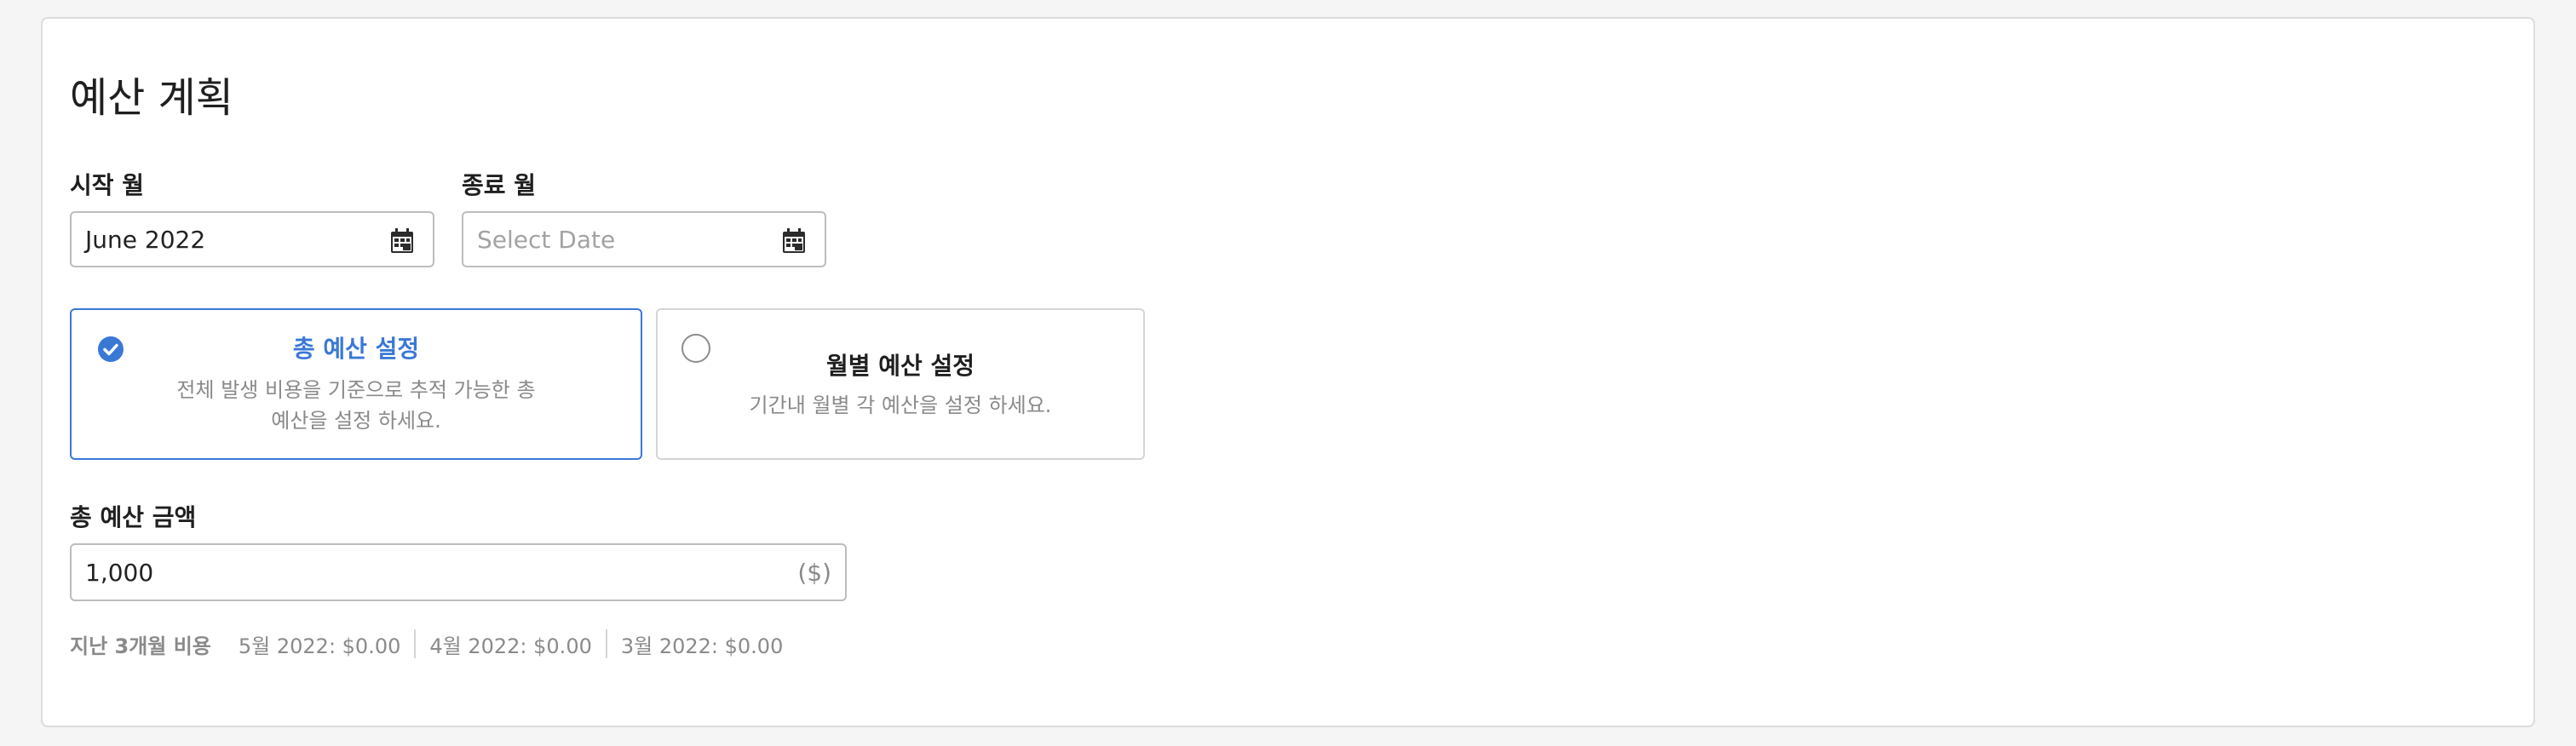 The height and width of the screenshot is (746, 2576). What do you see at coordinates (644, 239) in the screenshot?
I see `end-month-input: Select Date` at bounding box center [644, 239].